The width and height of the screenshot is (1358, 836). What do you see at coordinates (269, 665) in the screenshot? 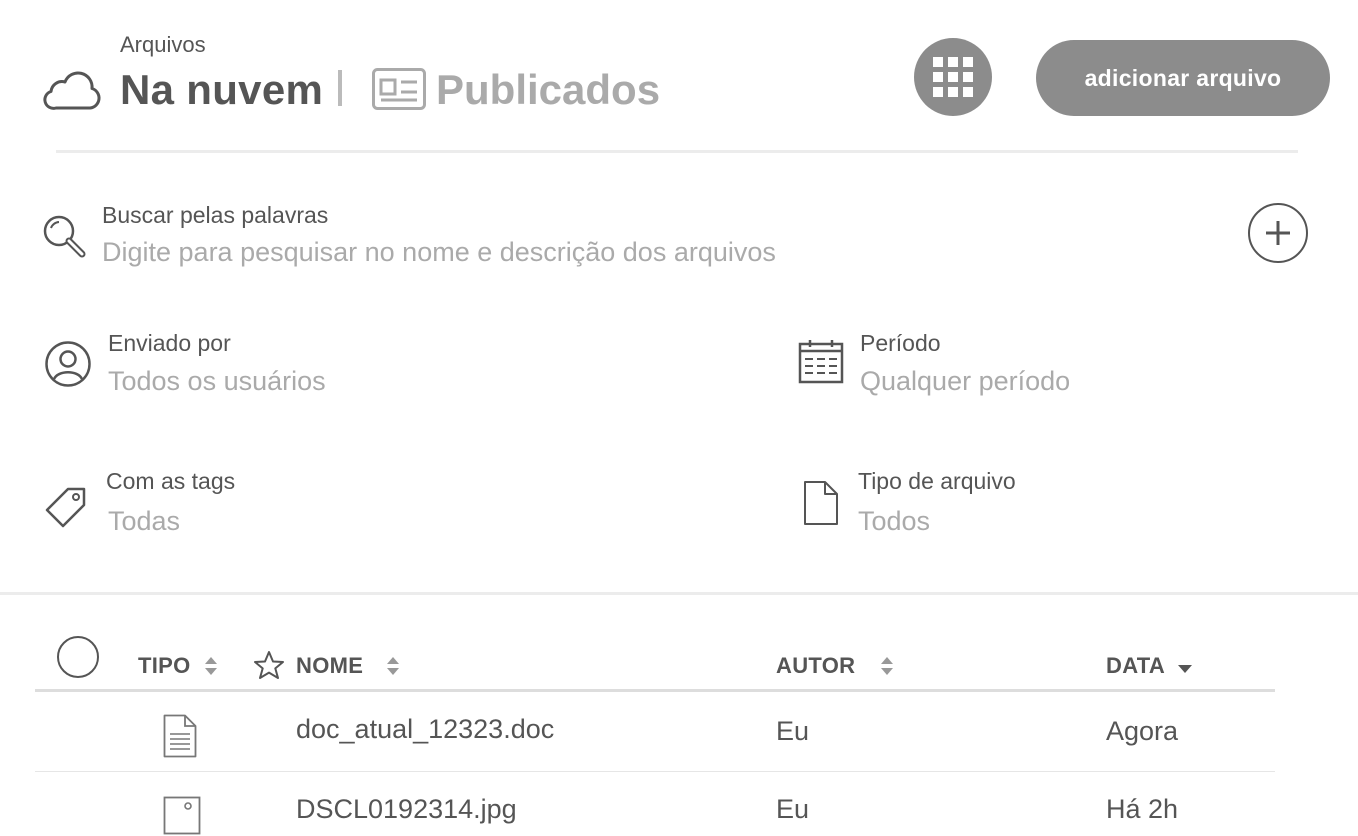
I see `star-icon` at bounding box center [269, 665].